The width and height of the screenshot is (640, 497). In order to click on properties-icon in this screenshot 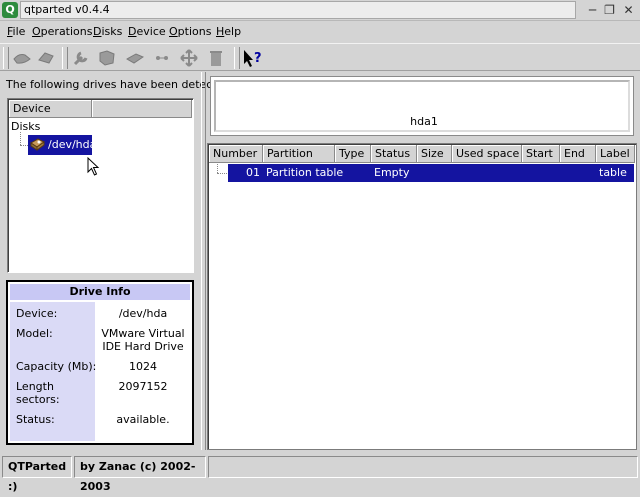, I will do `click(81, 58)`.